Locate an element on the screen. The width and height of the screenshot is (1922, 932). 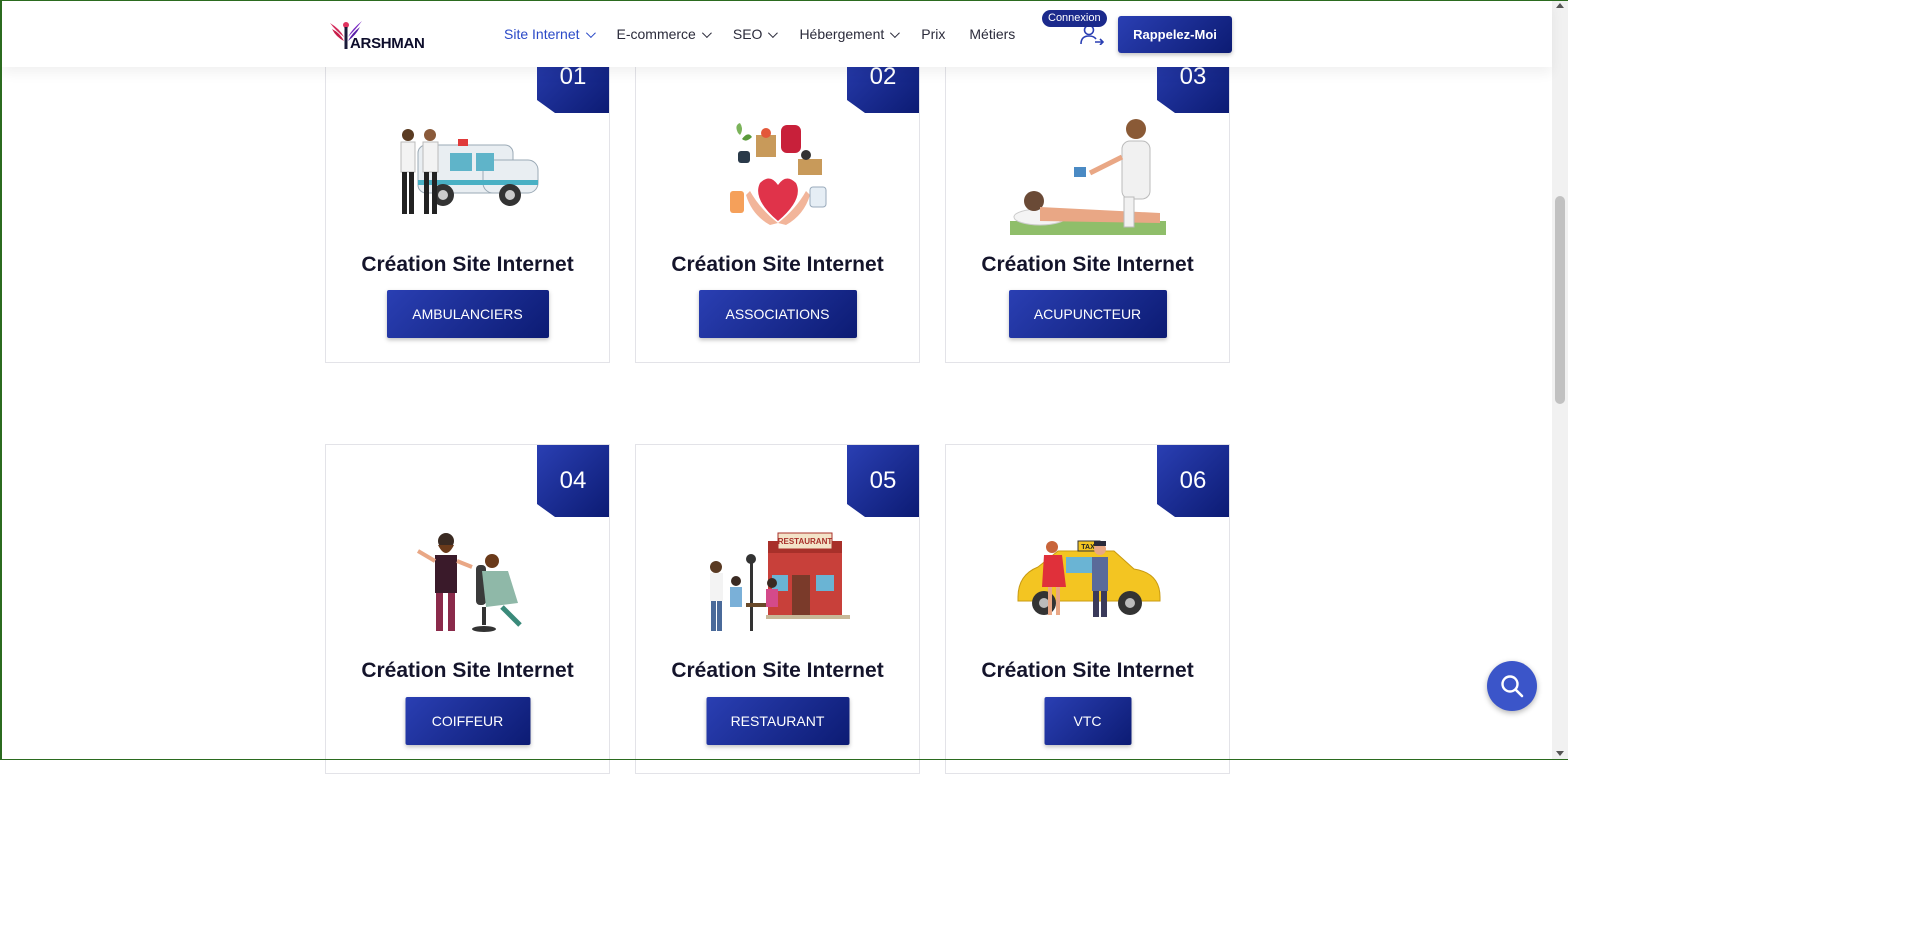
charity-illustration-icon is located at coordinates (778, 174).